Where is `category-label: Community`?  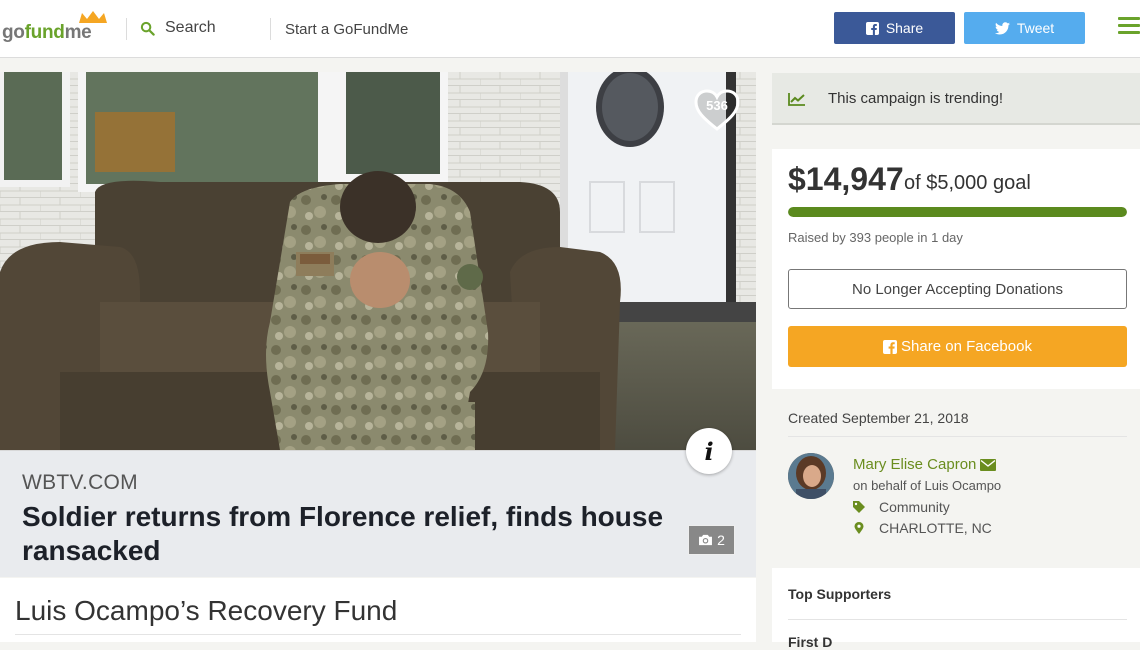 category-label: Community is located at coordinates (914, 507).